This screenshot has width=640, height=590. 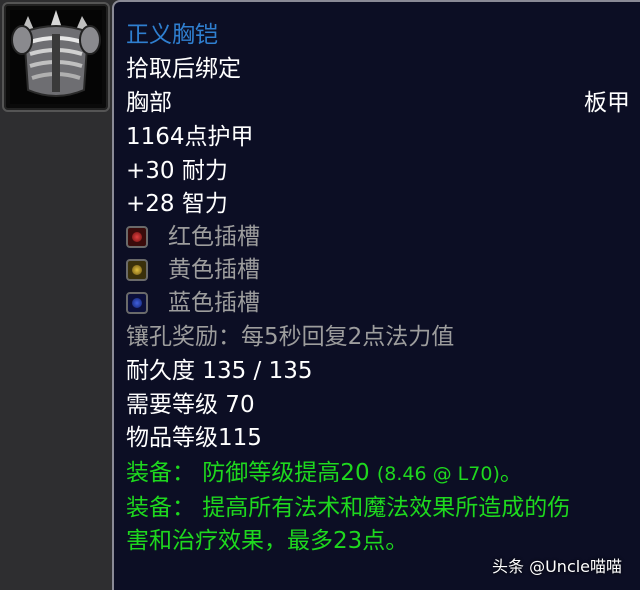 I want to click on socket-bonus: 镶孔奖励：每5秒回复2点法力值, so click(x=290, y=337).